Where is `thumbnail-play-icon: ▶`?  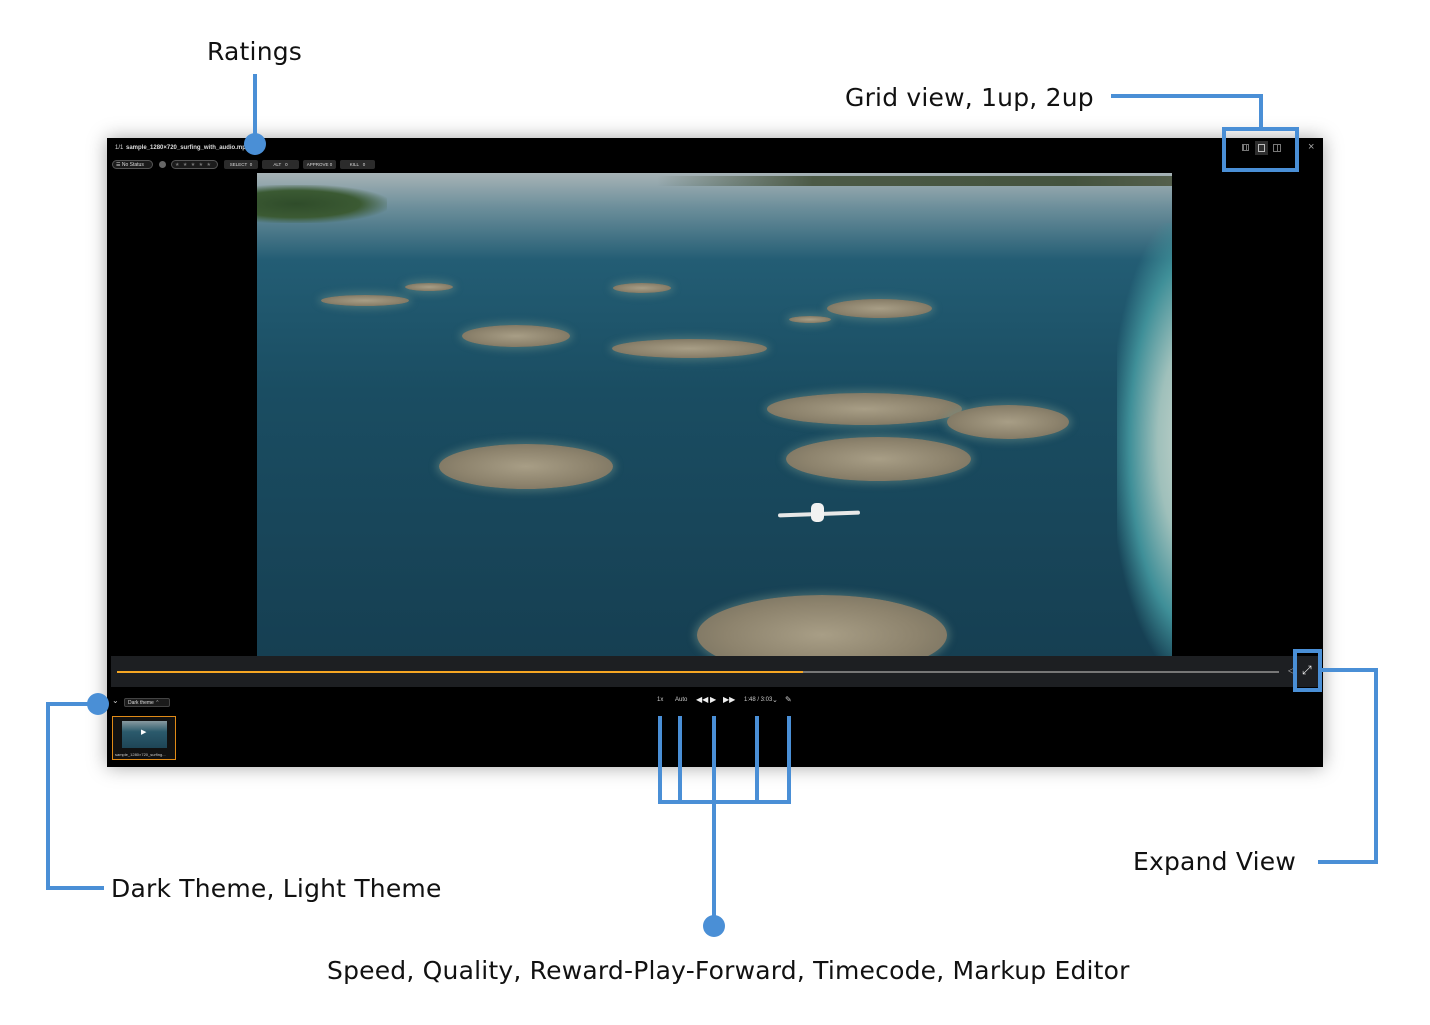 thumbnail-play-icon: ▶ is located at coordinates (144, 732).